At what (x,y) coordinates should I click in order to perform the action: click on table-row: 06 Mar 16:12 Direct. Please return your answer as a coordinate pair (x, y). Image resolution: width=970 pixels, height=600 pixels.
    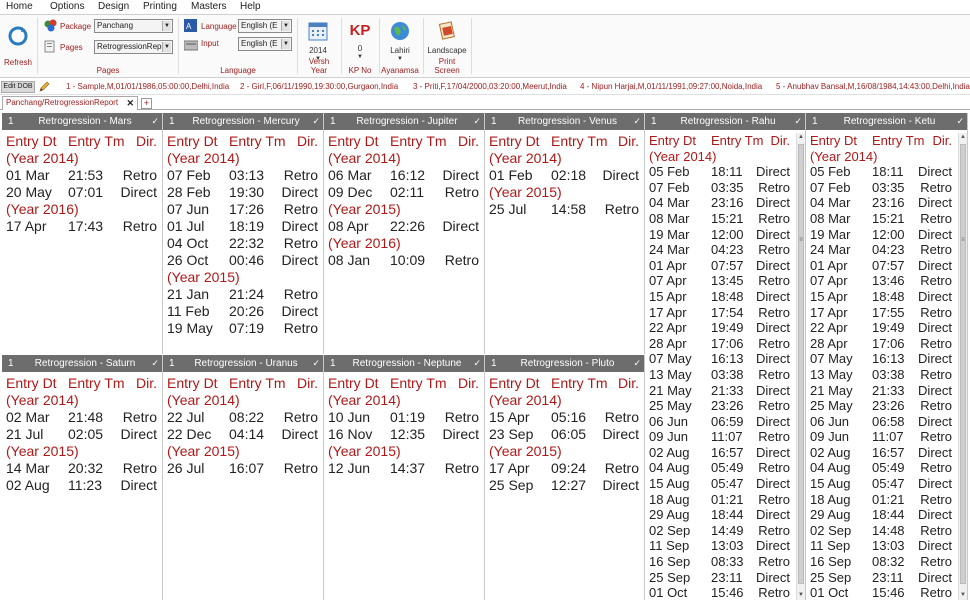
    Looking at the image, I should click on (404, 175).